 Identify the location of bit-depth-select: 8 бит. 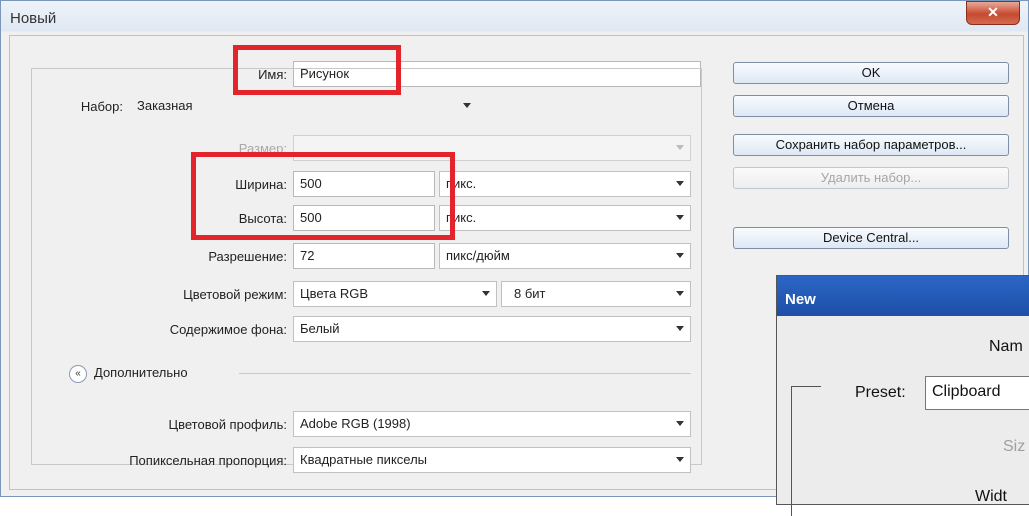
(596, 294).